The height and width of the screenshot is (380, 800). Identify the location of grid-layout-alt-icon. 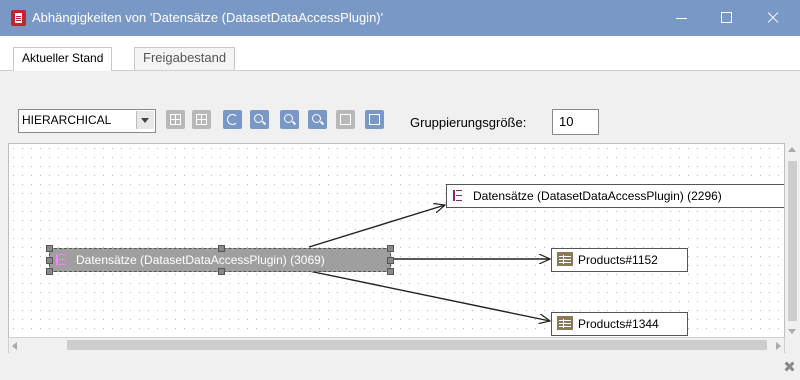
(201, 119).